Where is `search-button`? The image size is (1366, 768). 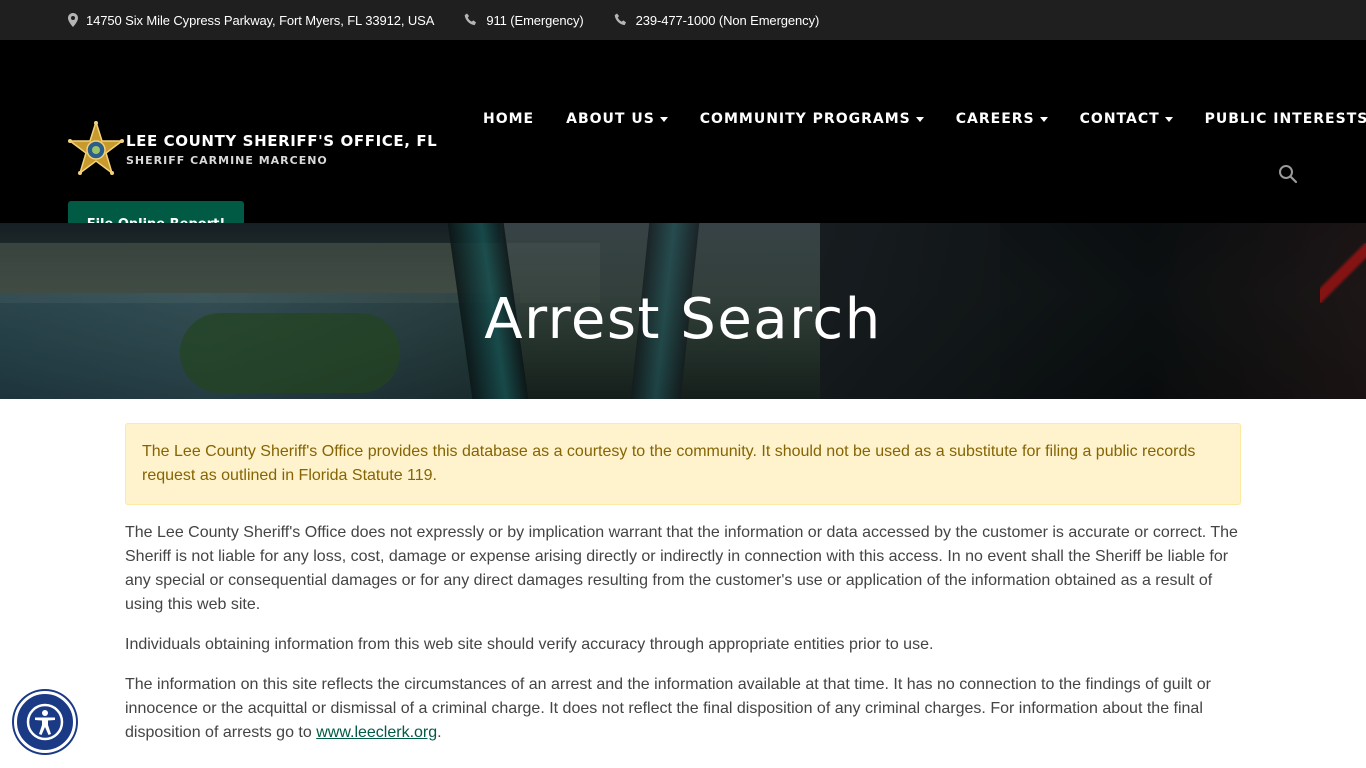
search-button is located at coordinates (1289, 175).